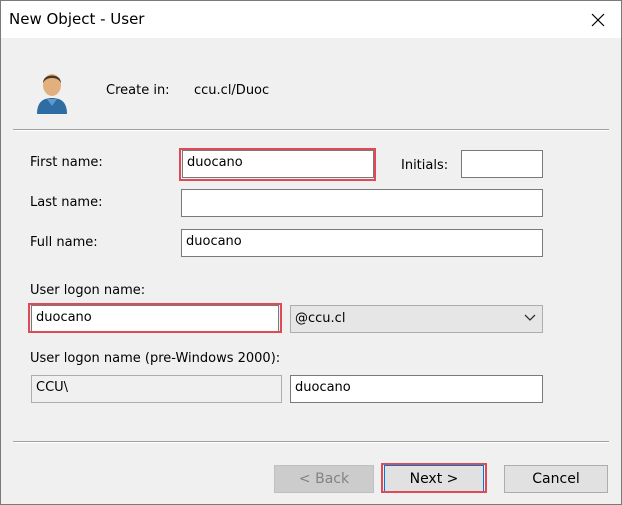 The image size is (622, 505). What do you see at coordinates (77, 19) in the screenshot?
I see `window-title: New Object - User` at bounding box center [77, 19].